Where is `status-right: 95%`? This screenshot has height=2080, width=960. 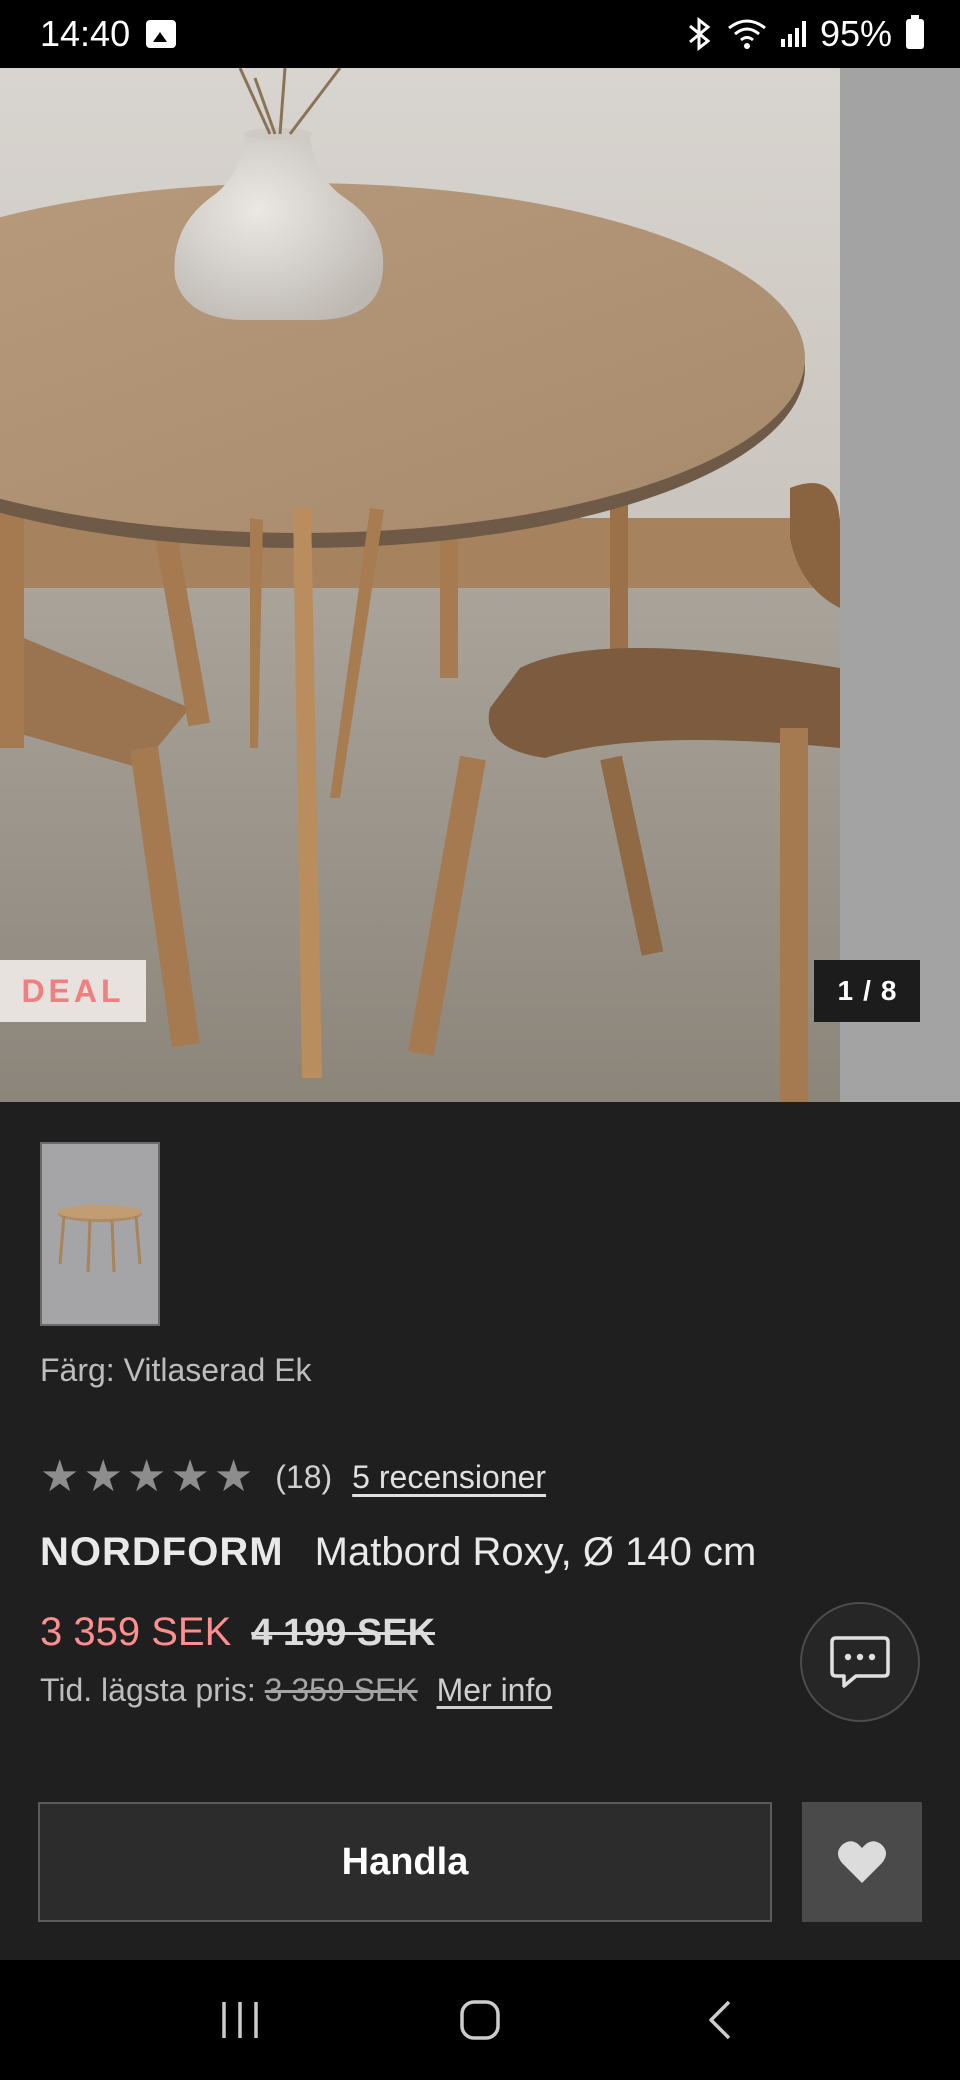 status-right: 95% is located at coordinates (805, 34).